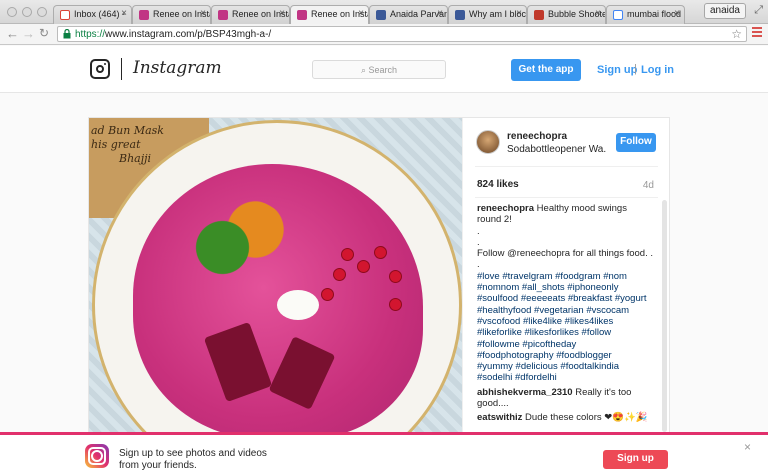 This screenshot has width=768, height=473. What do you see at coordinates (177, 68) in the screenshot?
I see `instagram-wordmark: Instagram` at bounding box center [177, 68].